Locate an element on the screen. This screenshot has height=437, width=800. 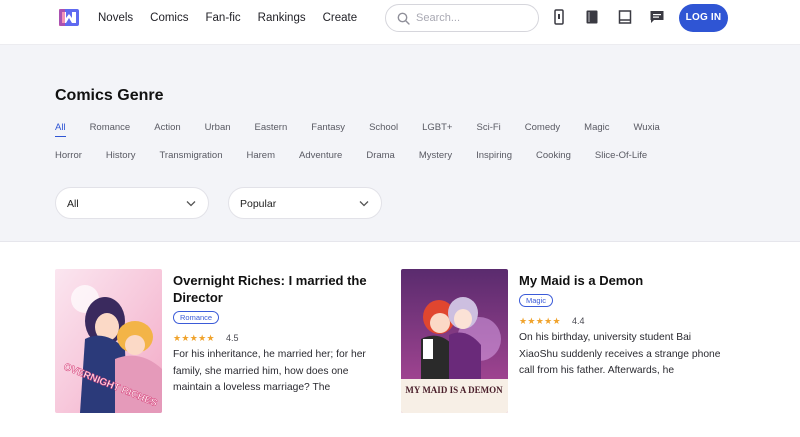
nav-comics: Comics is located at coordinates (169, 18).